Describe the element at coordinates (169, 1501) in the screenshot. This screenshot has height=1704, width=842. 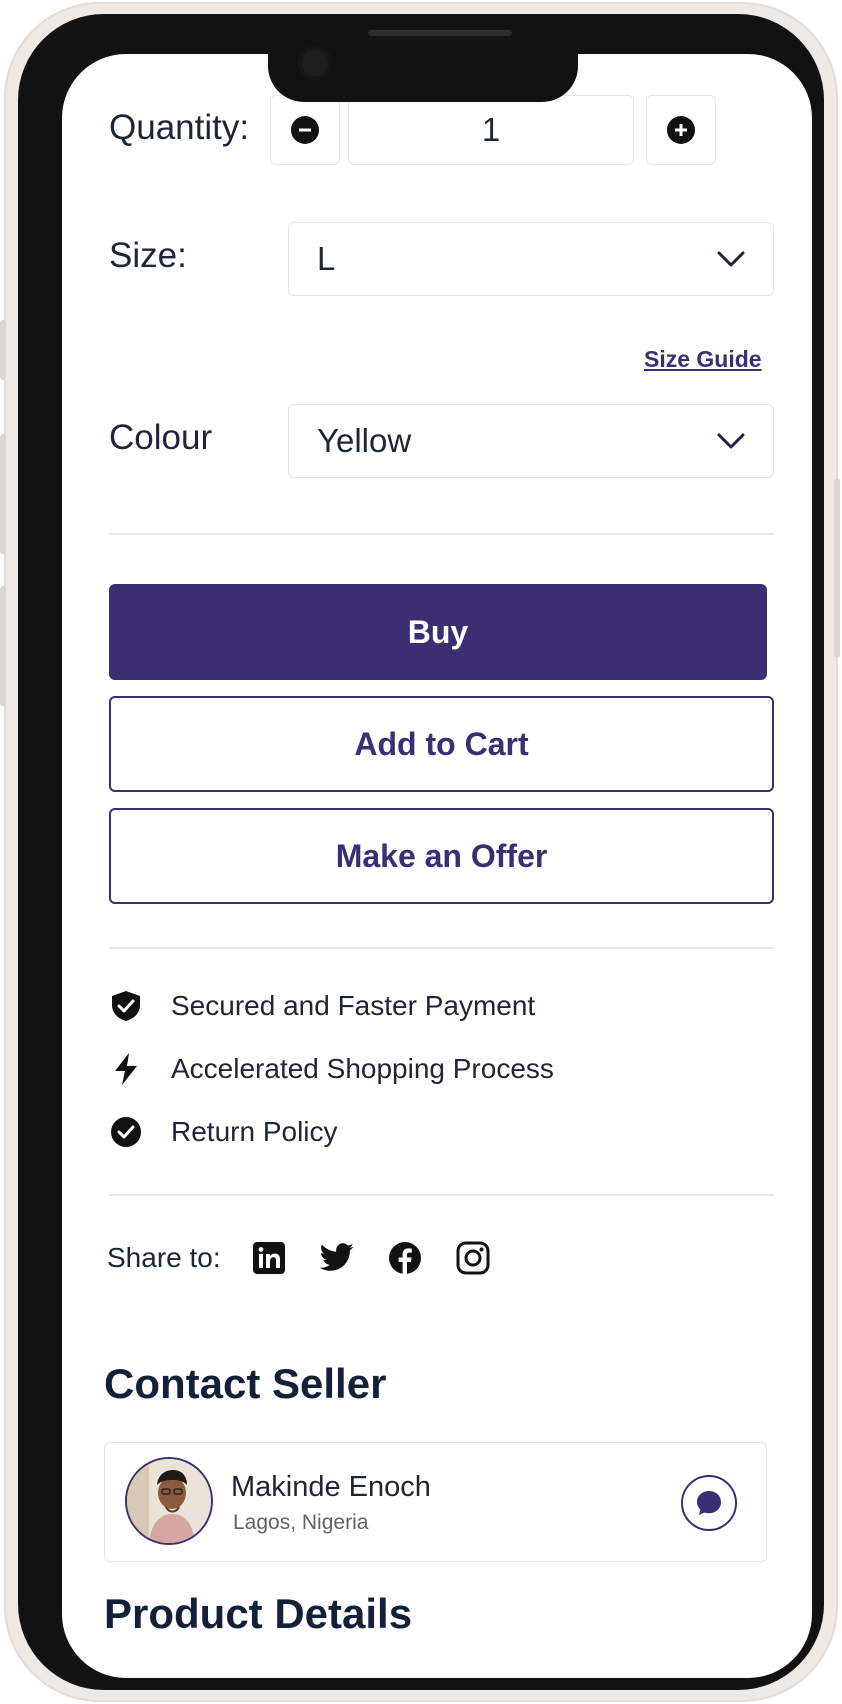
I see `avatar` at that location.